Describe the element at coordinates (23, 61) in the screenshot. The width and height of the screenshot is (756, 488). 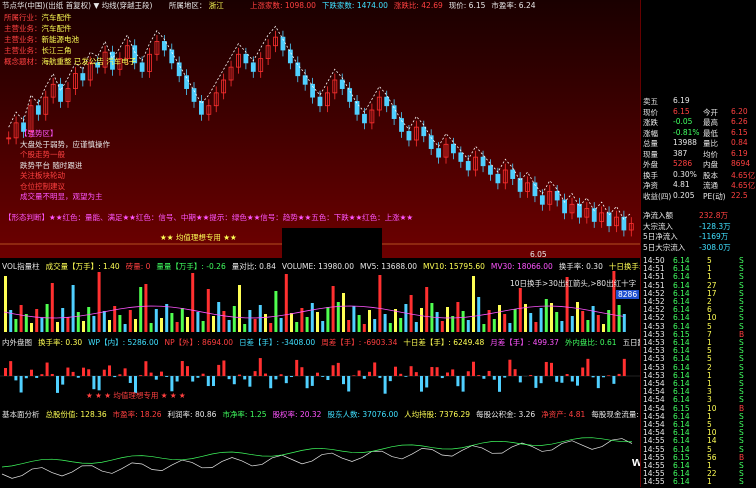
I see `info-key: 概念题材：` at that location.